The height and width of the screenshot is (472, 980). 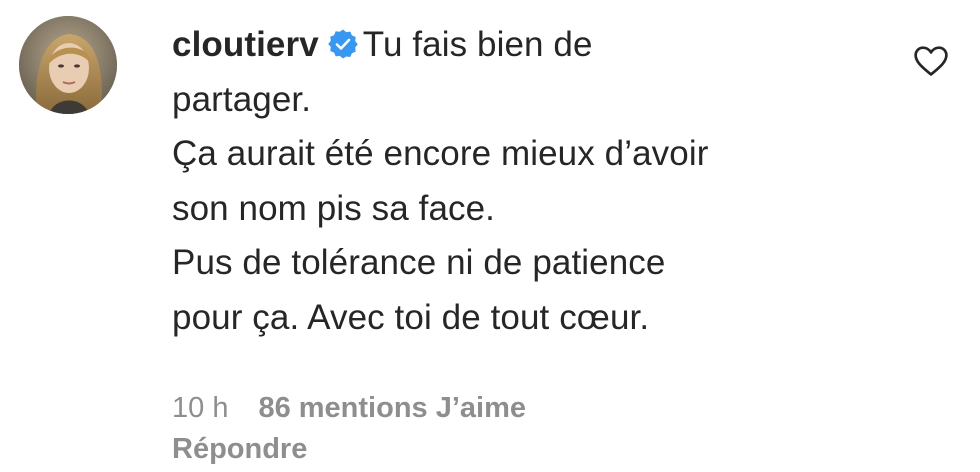 What do you see at coordinates (242, 99) in the screenshot?
I see `comment-line-2: partager.` at bounding box center [242, 99].